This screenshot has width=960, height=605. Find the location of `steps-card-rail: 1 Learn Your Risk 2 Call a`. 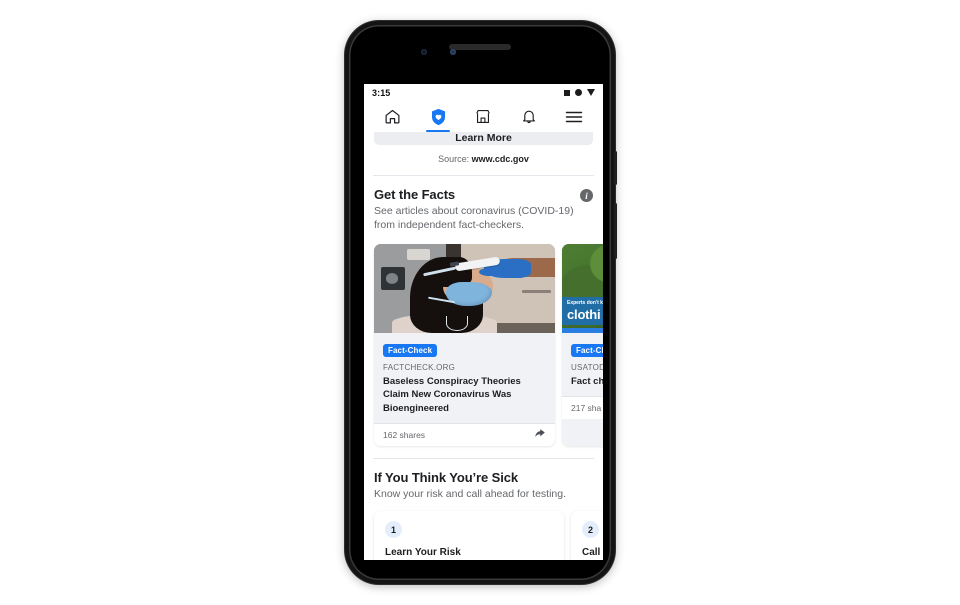

steps-card-rail: 1 Learn Your Risk 2 Call a is located at coordinates (483, 530).